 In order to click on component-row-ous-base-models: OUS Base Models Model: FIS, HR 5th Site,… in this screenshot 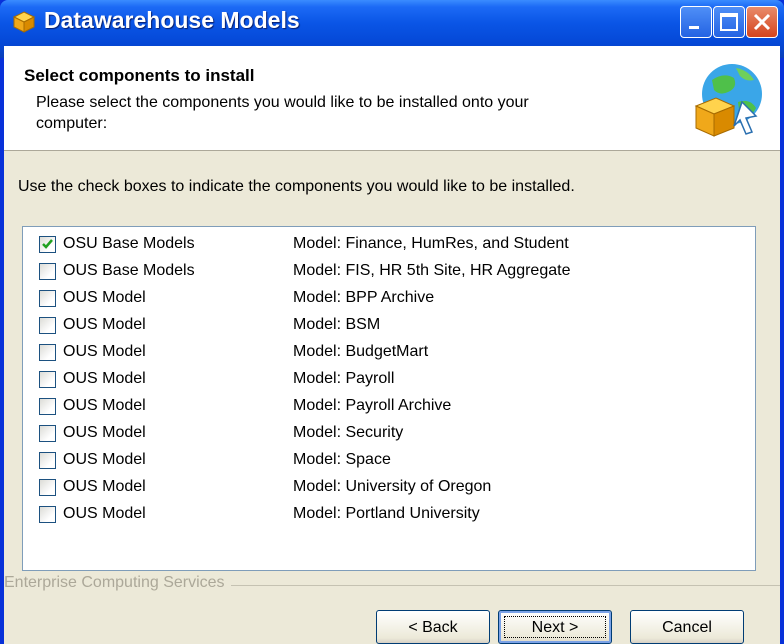, I will do `click(389, 273)`.